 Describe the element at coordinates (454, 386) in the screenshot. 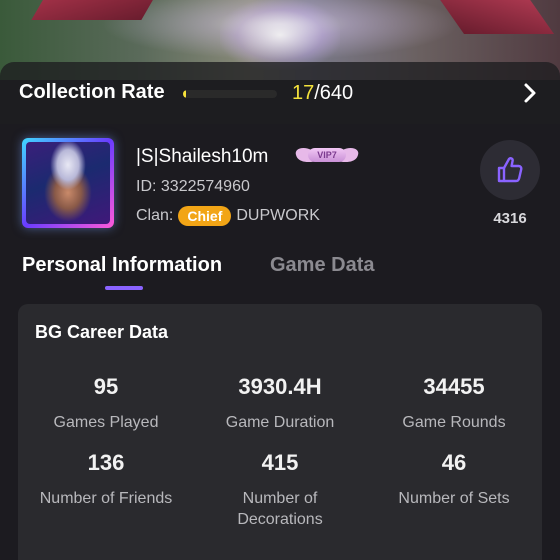

I see `stat-value: 34455` at that location.